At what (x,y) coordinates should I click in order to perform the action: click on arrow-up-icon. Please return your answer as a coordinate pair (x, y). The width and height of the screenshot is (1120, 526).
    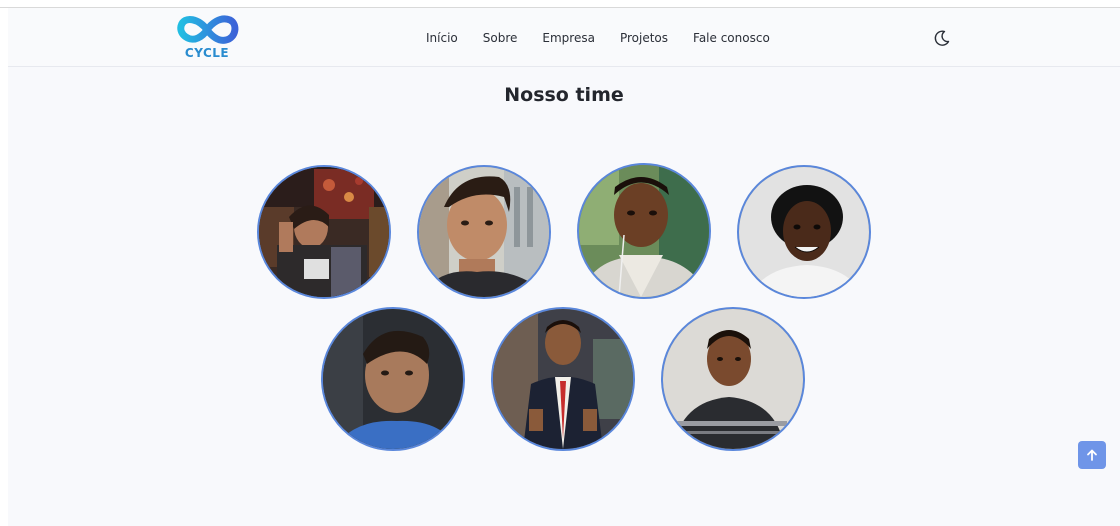
    Looking at the image, I should click on (1092, 455).